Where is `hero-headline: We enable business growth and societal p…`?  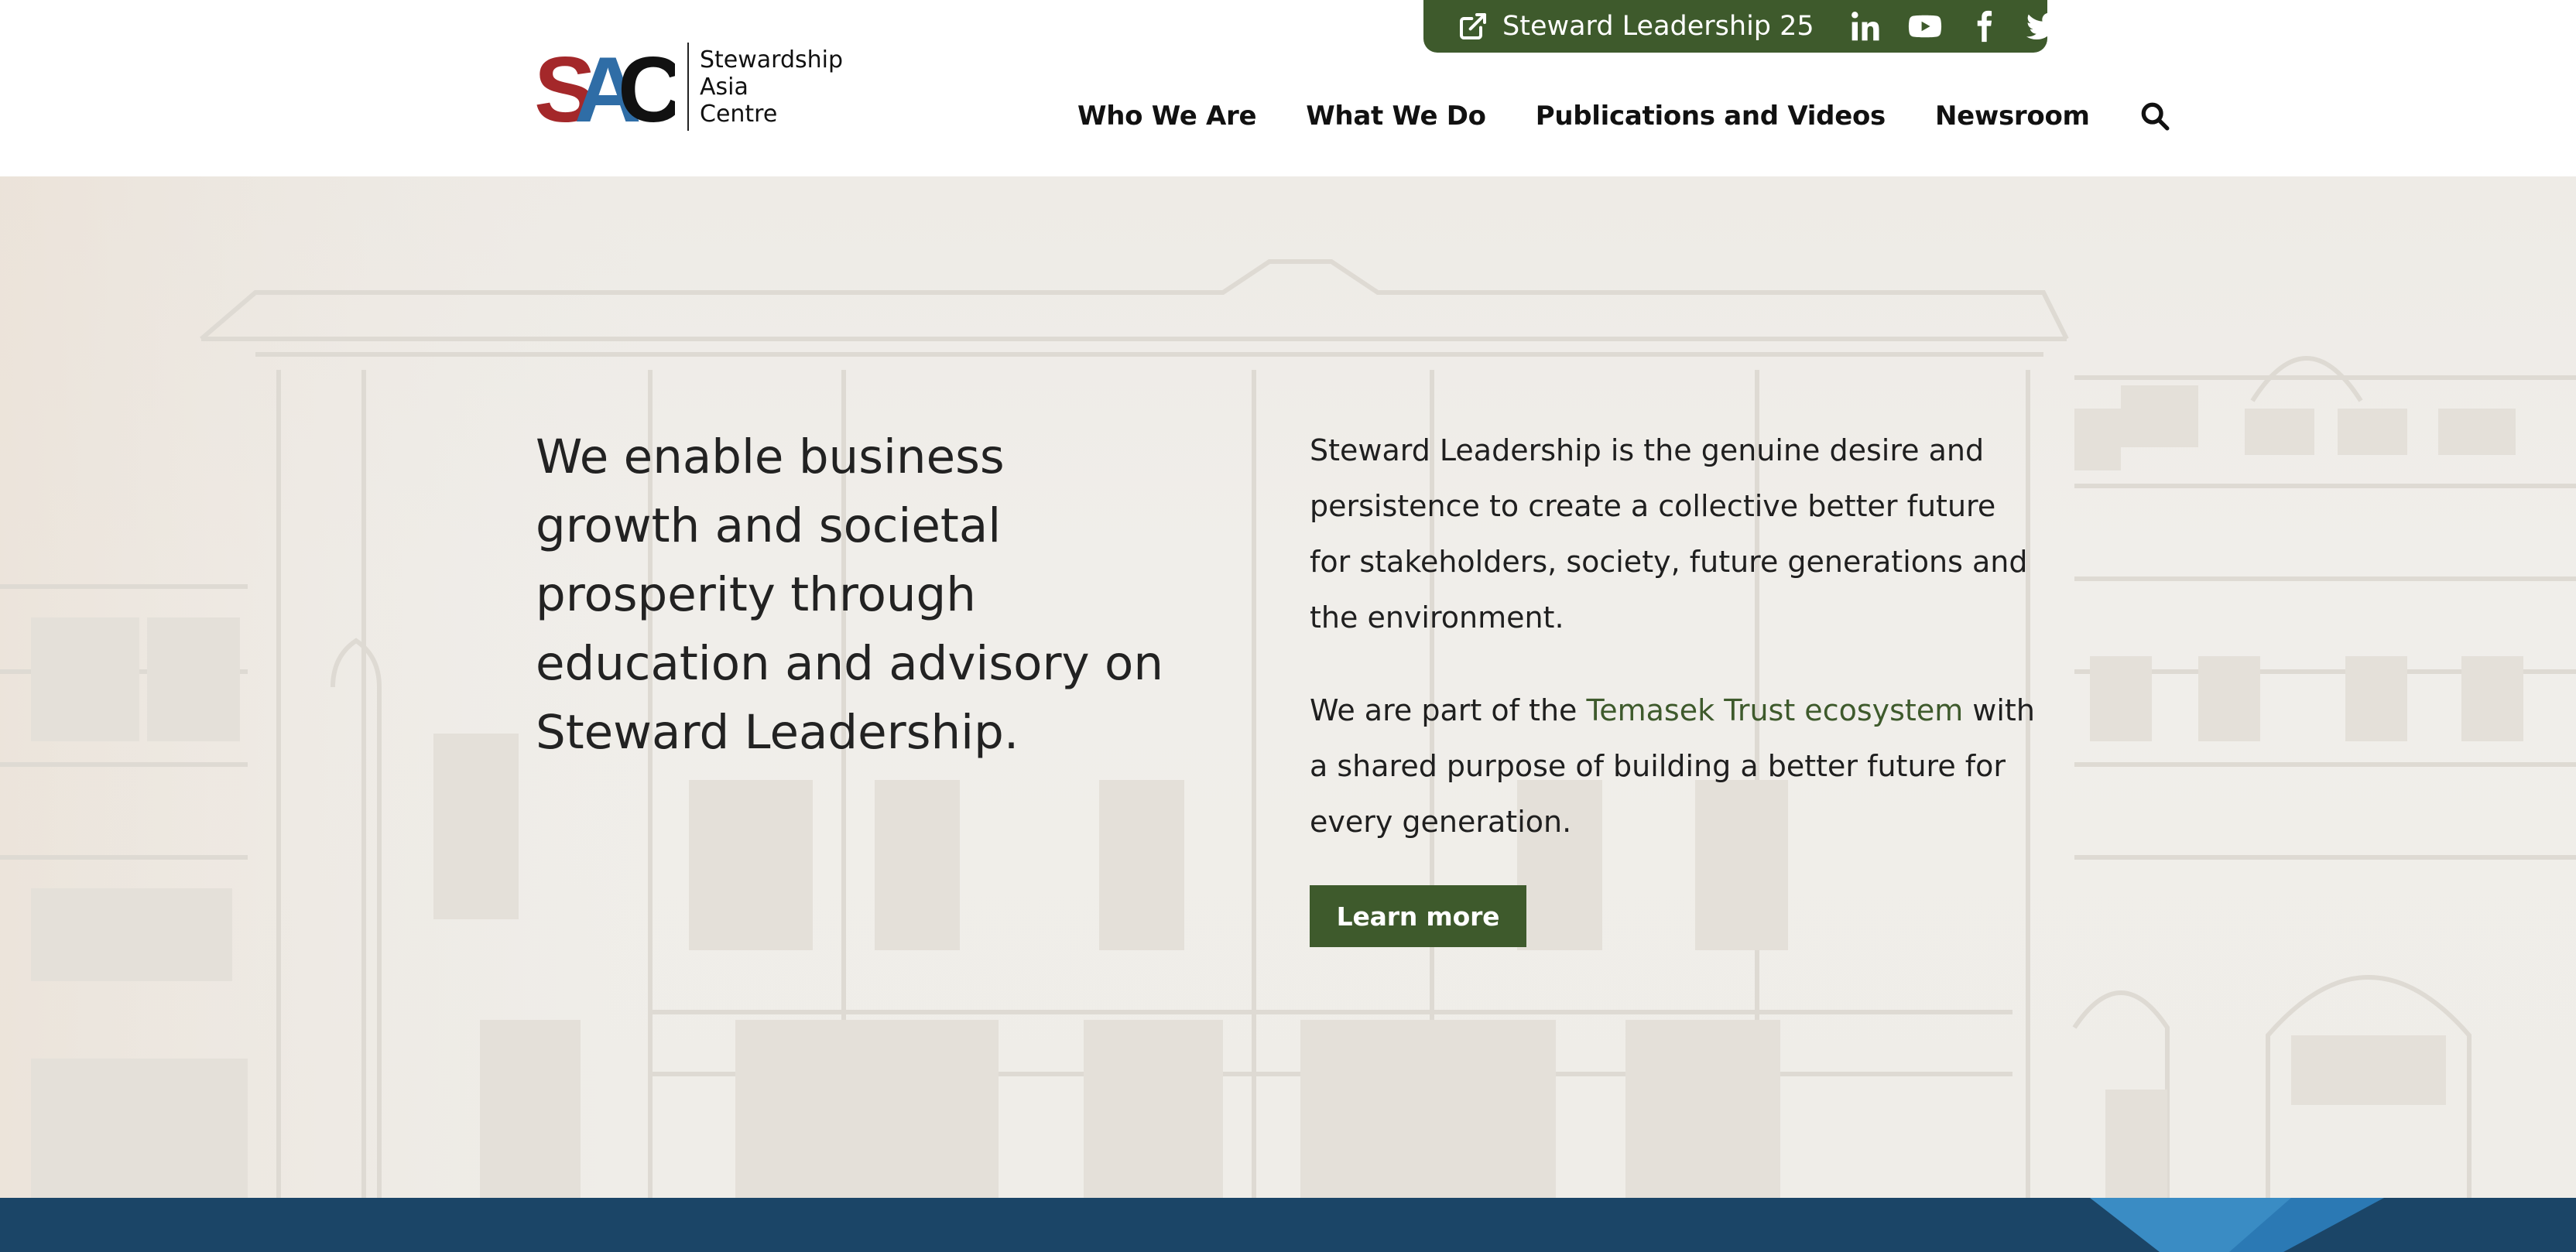 hero-headline: We enable business growth and societal p… is located at coordinates (850, 594).